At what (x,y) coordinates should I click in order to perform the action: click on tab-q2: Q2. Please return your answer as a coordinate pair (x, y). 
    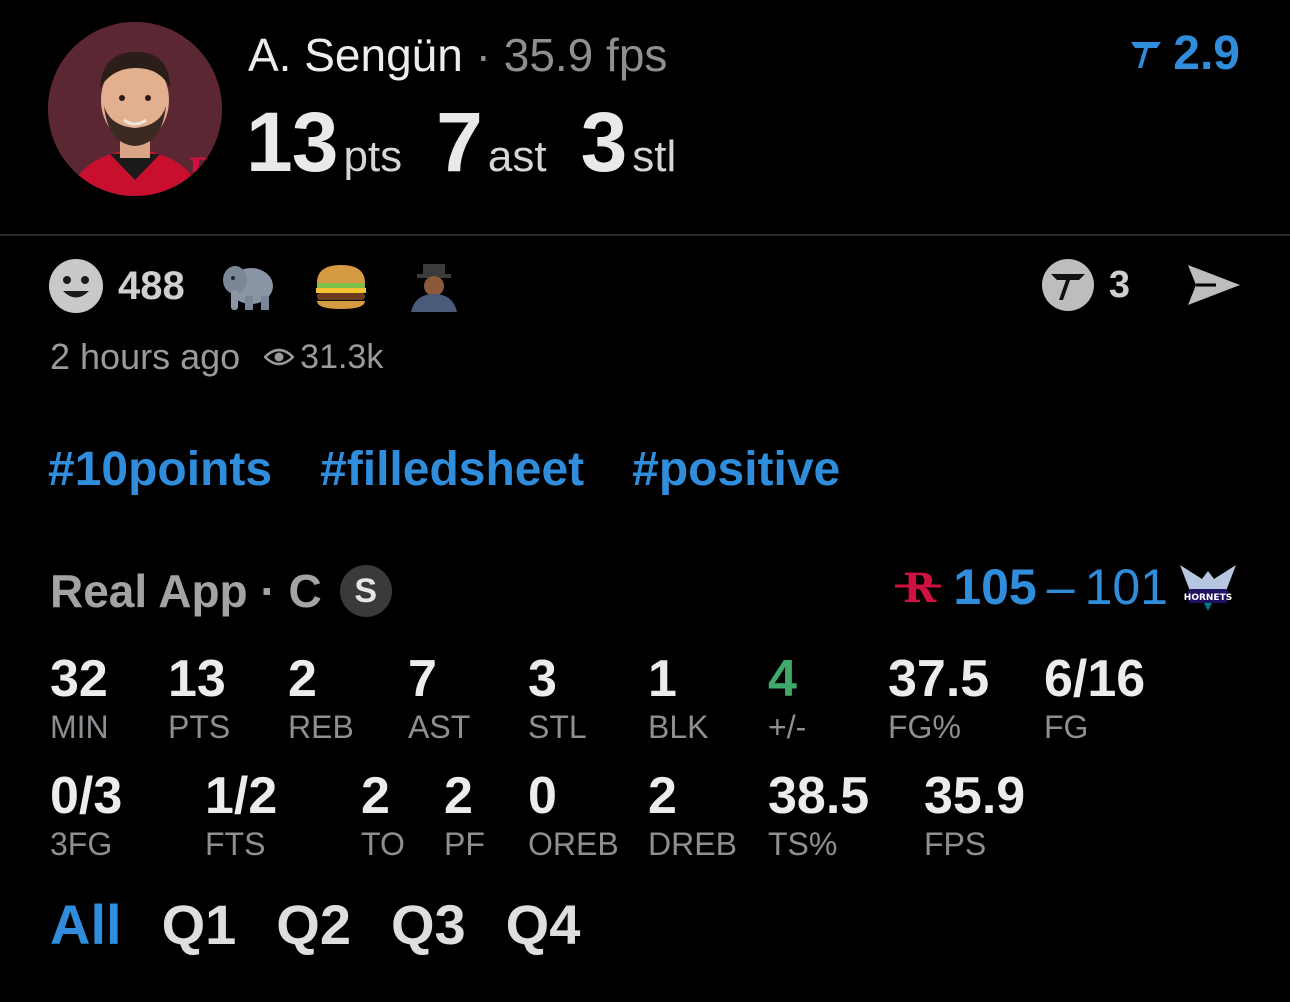
    Looking at the image, I should click on (313, 924).